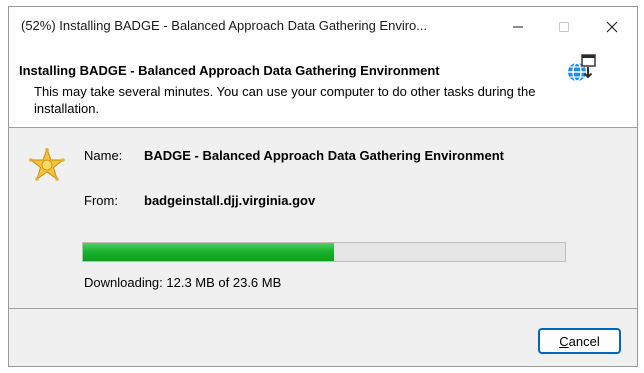  Describe the element at coordinates (584, 341) in the screenshot. I see `cancel-label: ancel` at that location.